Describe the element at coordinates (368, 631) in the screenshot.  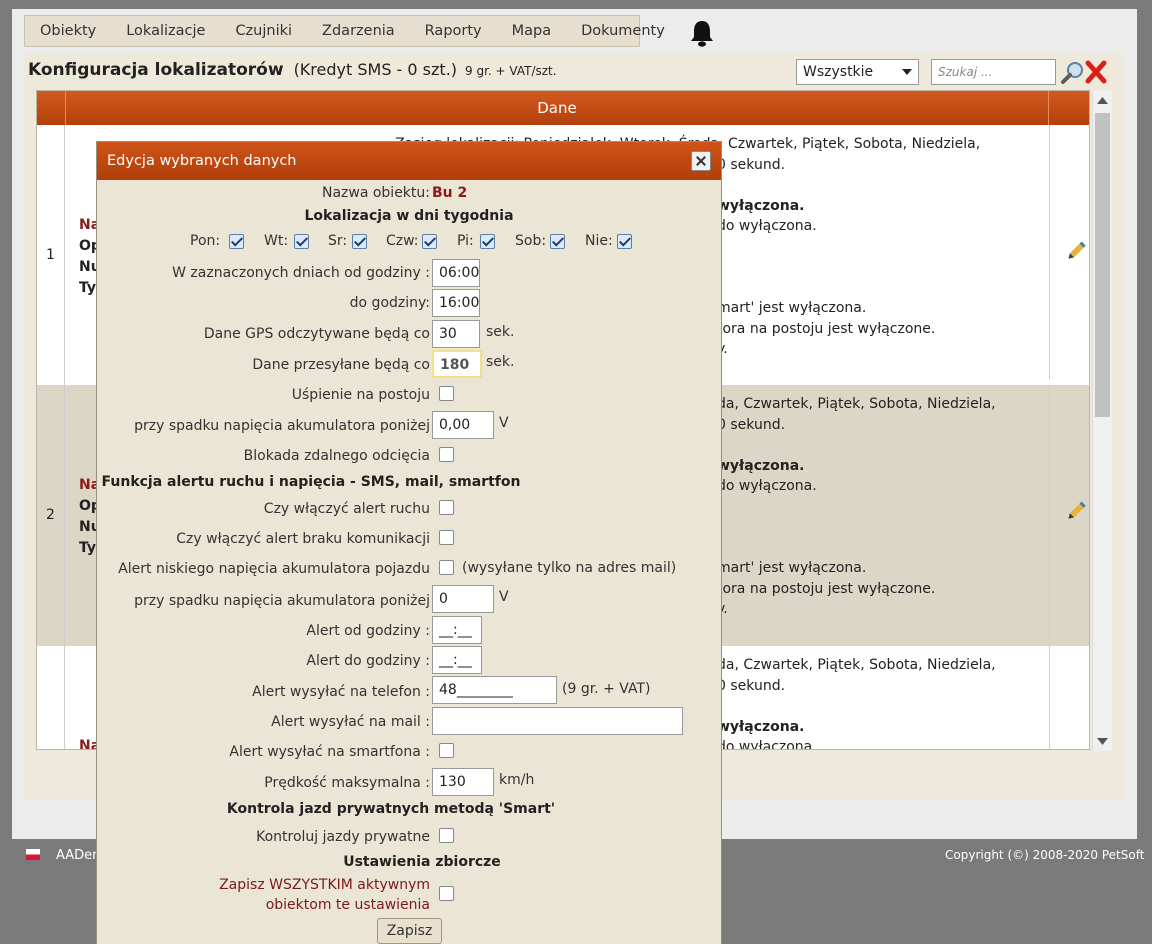
I see `alert-from-label: Alert od godziny :` at that location.